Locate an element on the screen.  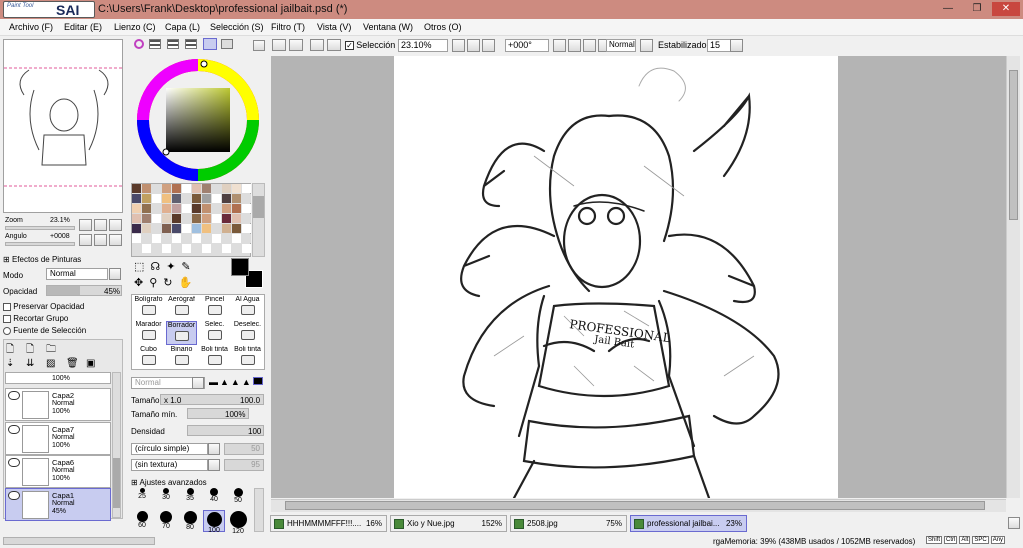
zoom-combo: 23.10% is located at coordinates (423, 45).